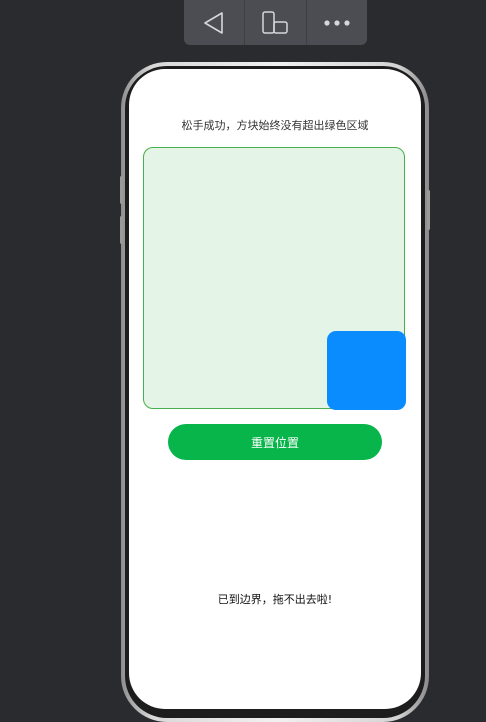  I want to click on reset-position-button: 重置位置, so click(275, 442).